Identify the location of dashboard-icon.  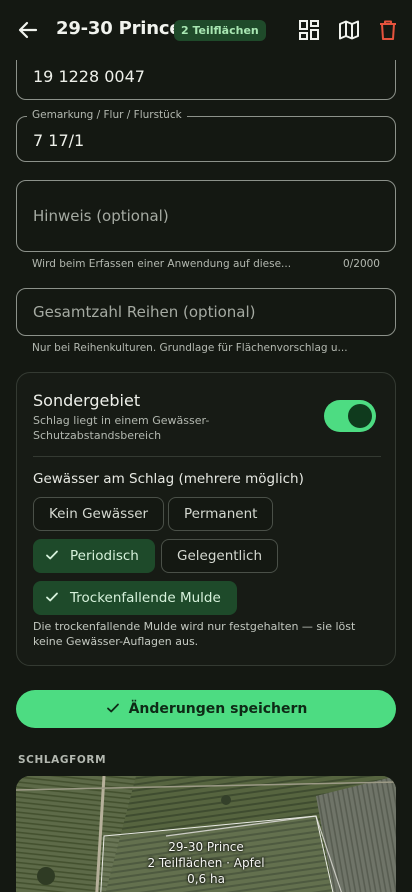
(309, 30).